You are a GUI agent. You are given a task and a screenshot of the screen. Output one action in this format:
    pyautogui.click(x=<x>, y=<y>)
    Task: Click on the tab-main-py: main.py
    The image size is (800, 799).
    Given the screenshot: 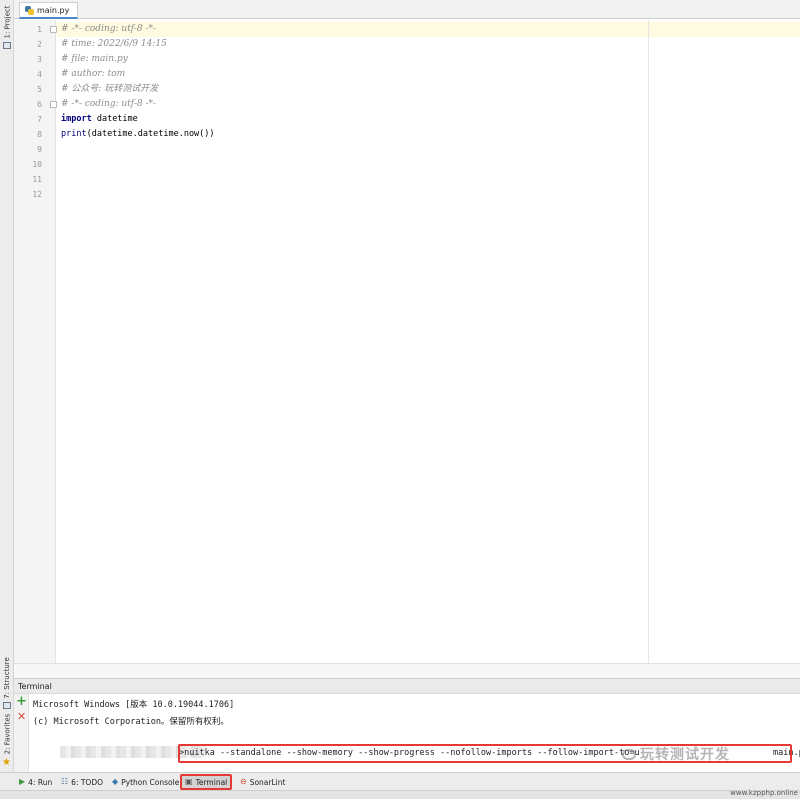 What is the action you would take?
    pyautogui.click(x=49, y=10)
    